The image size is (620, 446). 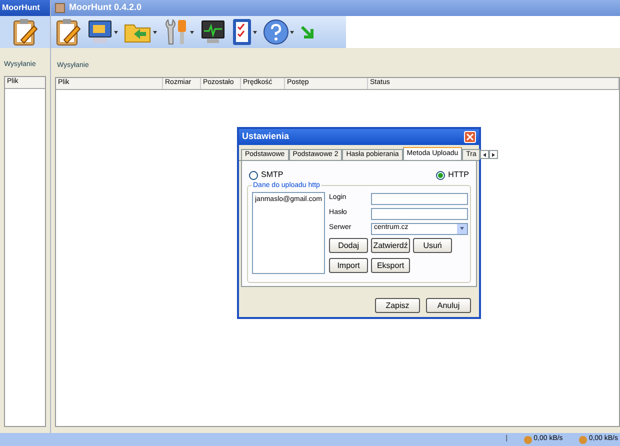 What do you see at coordinates (100, 32) in the screenshot?
I see `monitor-folder-icon` at bounding box center [100, 32].